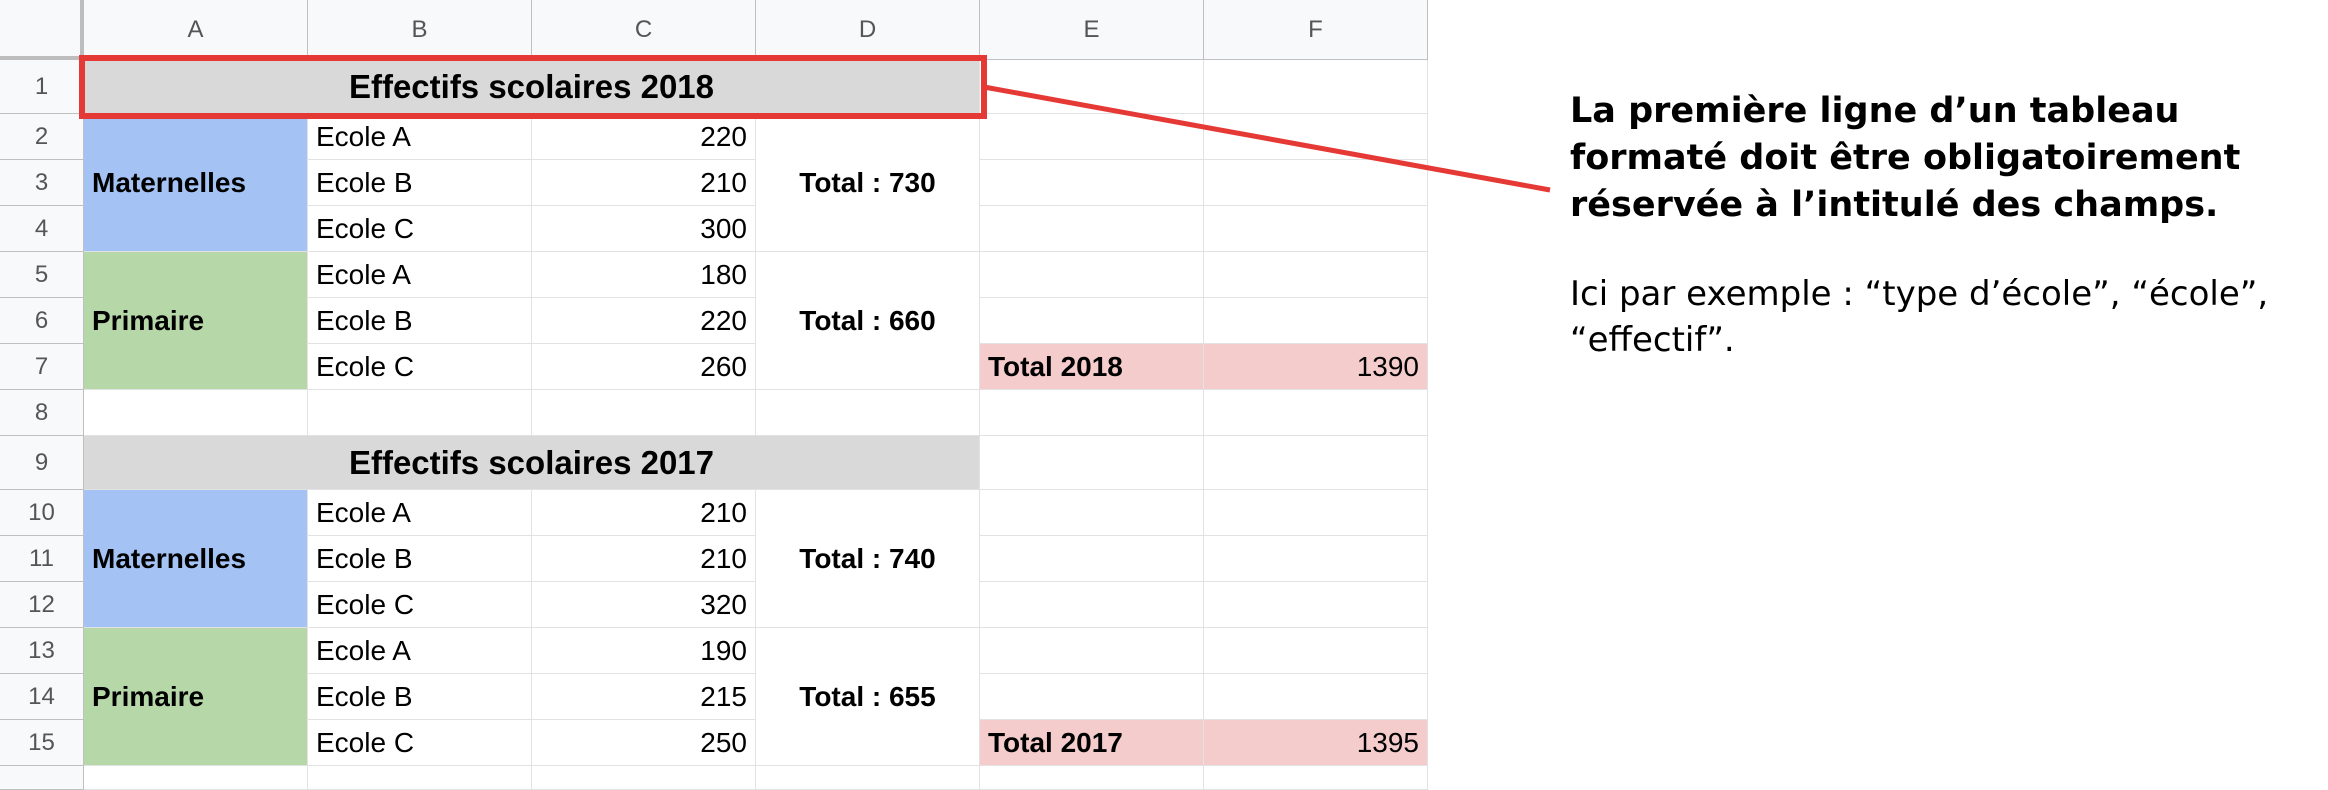  I want to click on cell-e2-e6, so click(1092, 137).